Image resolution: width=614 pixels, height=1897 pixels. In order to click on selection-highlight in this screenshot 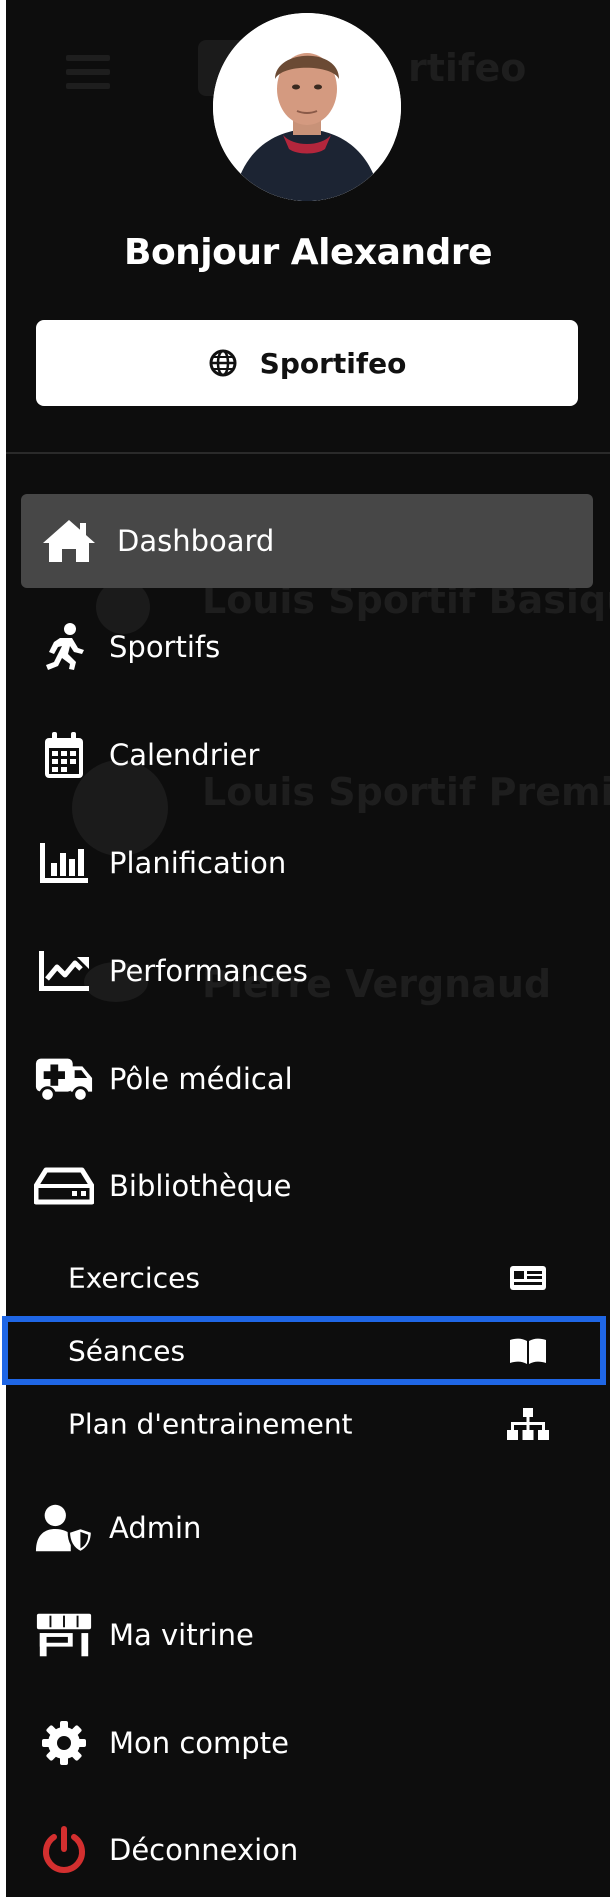, I will do `click(304, 1350)`.